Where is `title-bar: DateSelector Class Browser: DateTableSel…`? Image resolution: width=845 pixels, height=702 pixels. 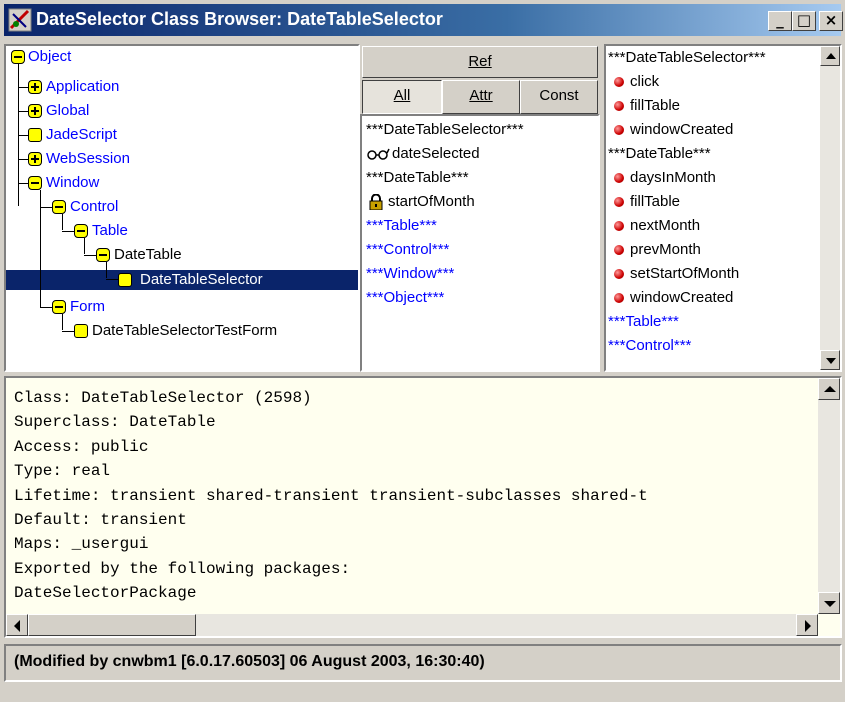 title-bar: DateSelector Class Browser: DateTableSel… is located at coordinates (423, 20).